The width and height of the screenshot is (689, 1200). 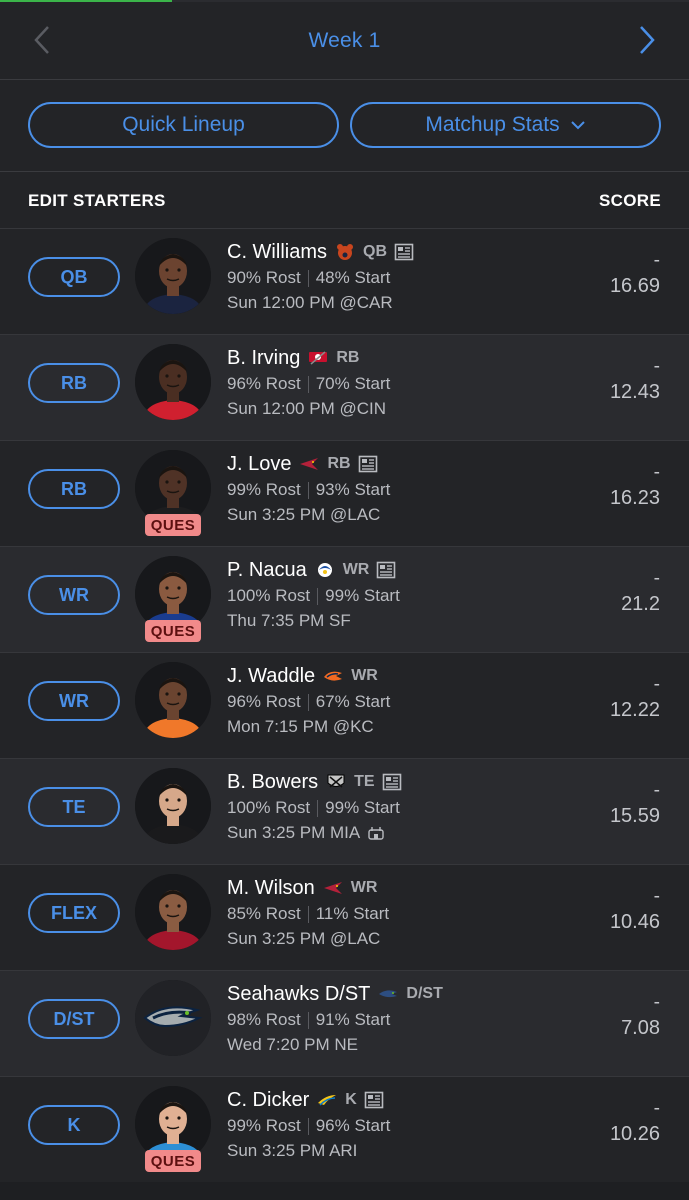 I want to click on score-column: - 10.46, so click(x=635, y=910).